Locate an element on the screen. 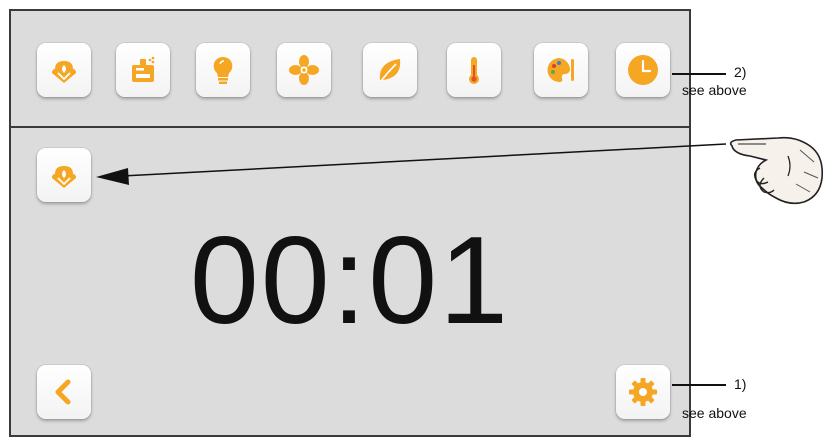 Image resolution: width=833 pixels, height=439 pixels. callout-2-text: see above is located at coordinates (714, 90).